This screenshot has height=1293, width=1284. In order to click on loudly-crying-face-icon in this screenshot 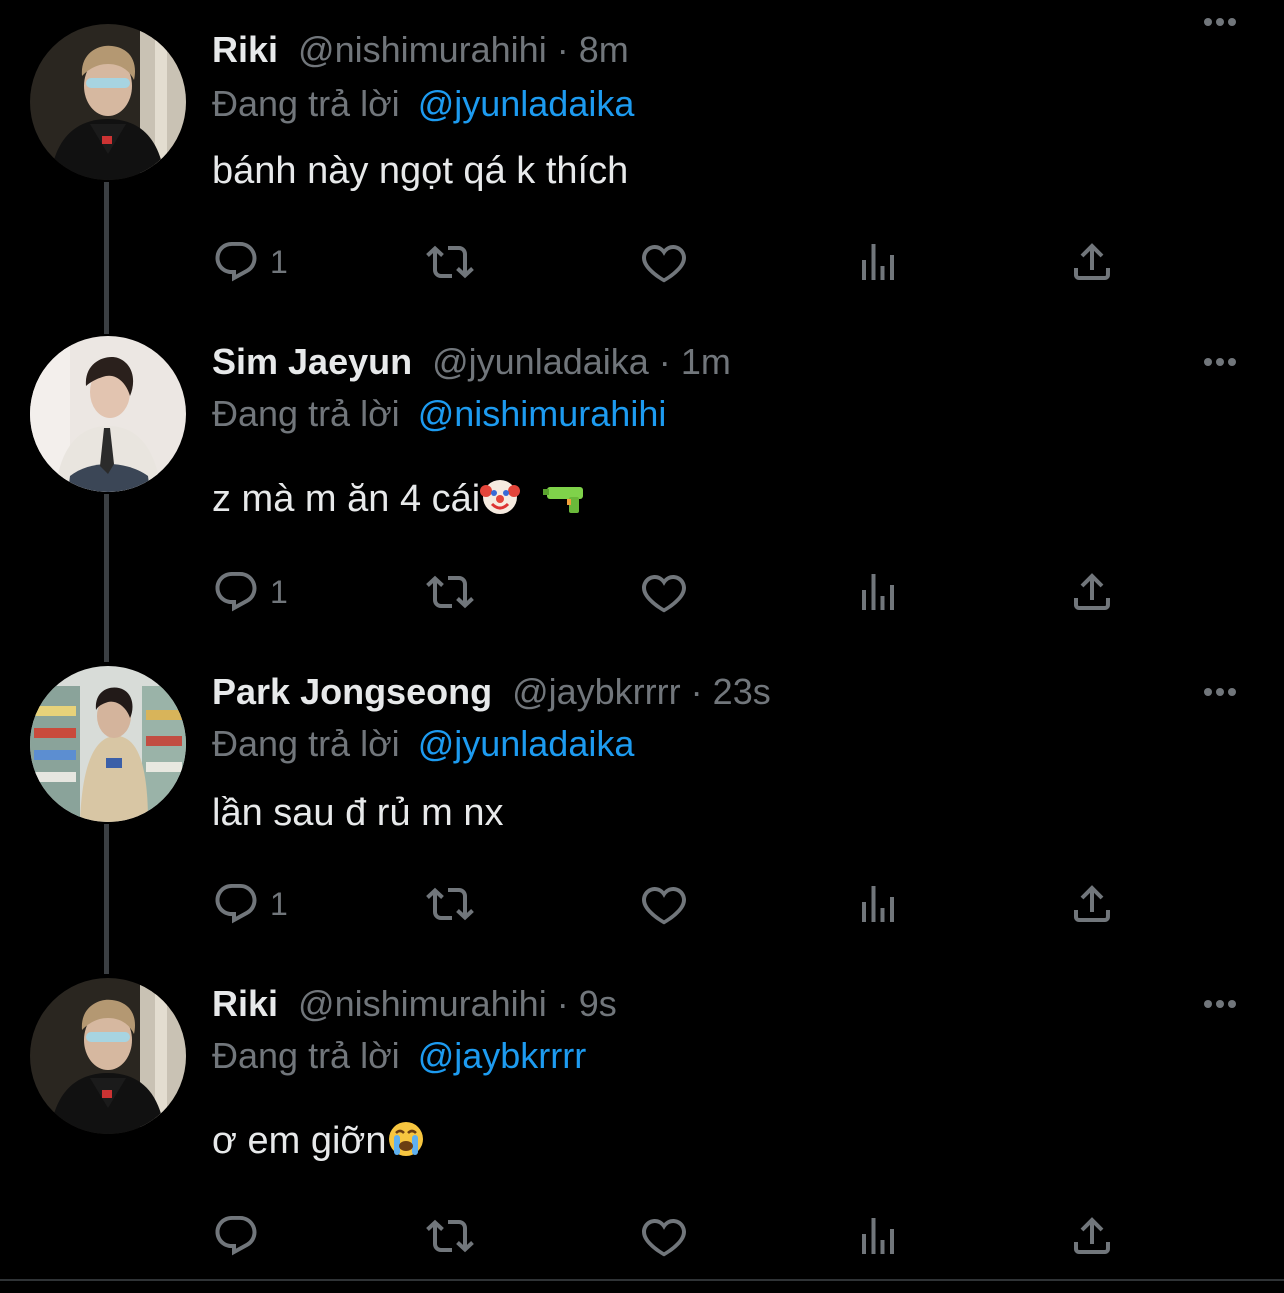, I will do `click(406, 1144)`.